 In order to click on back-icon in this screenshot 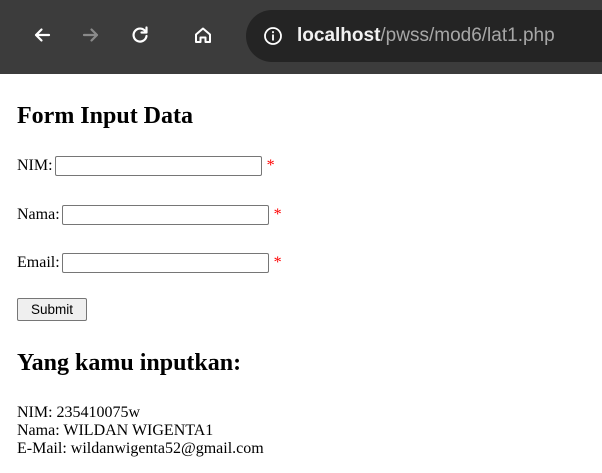, I will do `click(42, 35)`.